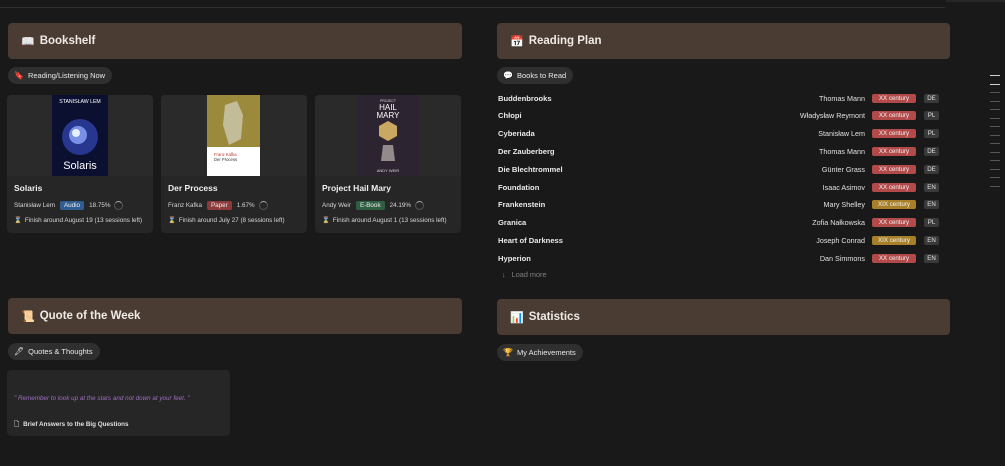  What do you see at coordinates (530, 169) in the screenshot?
I see `plan-book-title: Die Blechtrommel` at bounding box center [530, 169].